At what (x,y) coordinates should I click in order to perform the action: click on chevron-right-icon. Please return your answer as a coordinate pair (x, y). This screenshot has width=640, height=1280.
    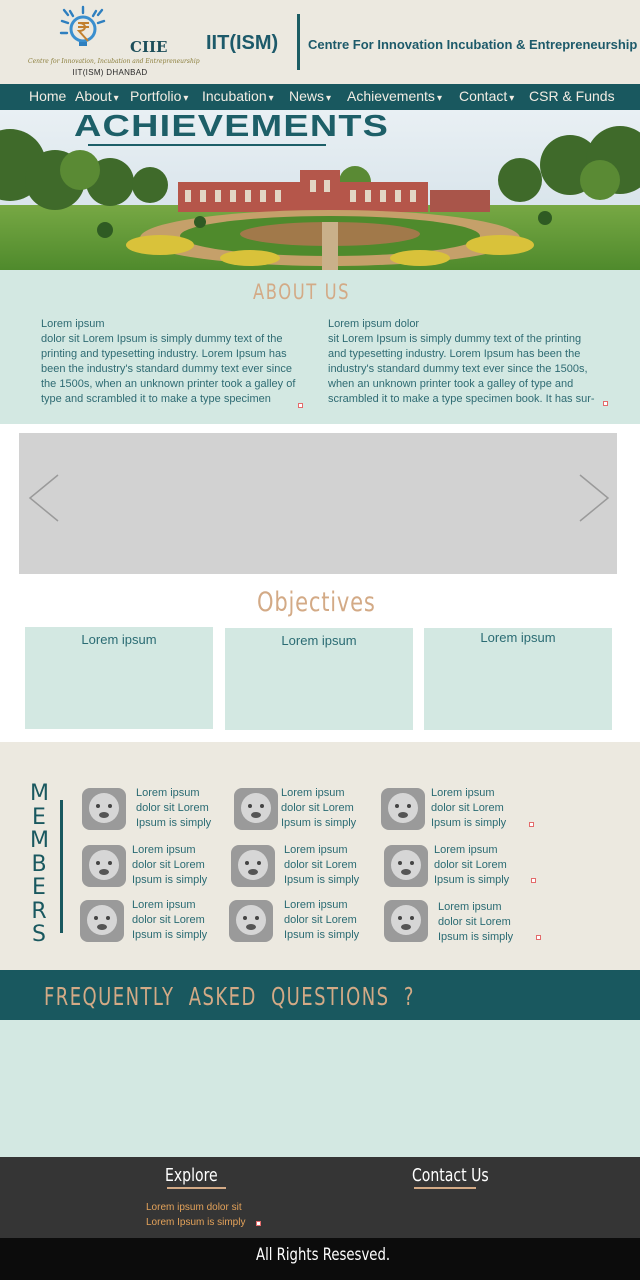
    Looking at the image, I should click on (594, 498).